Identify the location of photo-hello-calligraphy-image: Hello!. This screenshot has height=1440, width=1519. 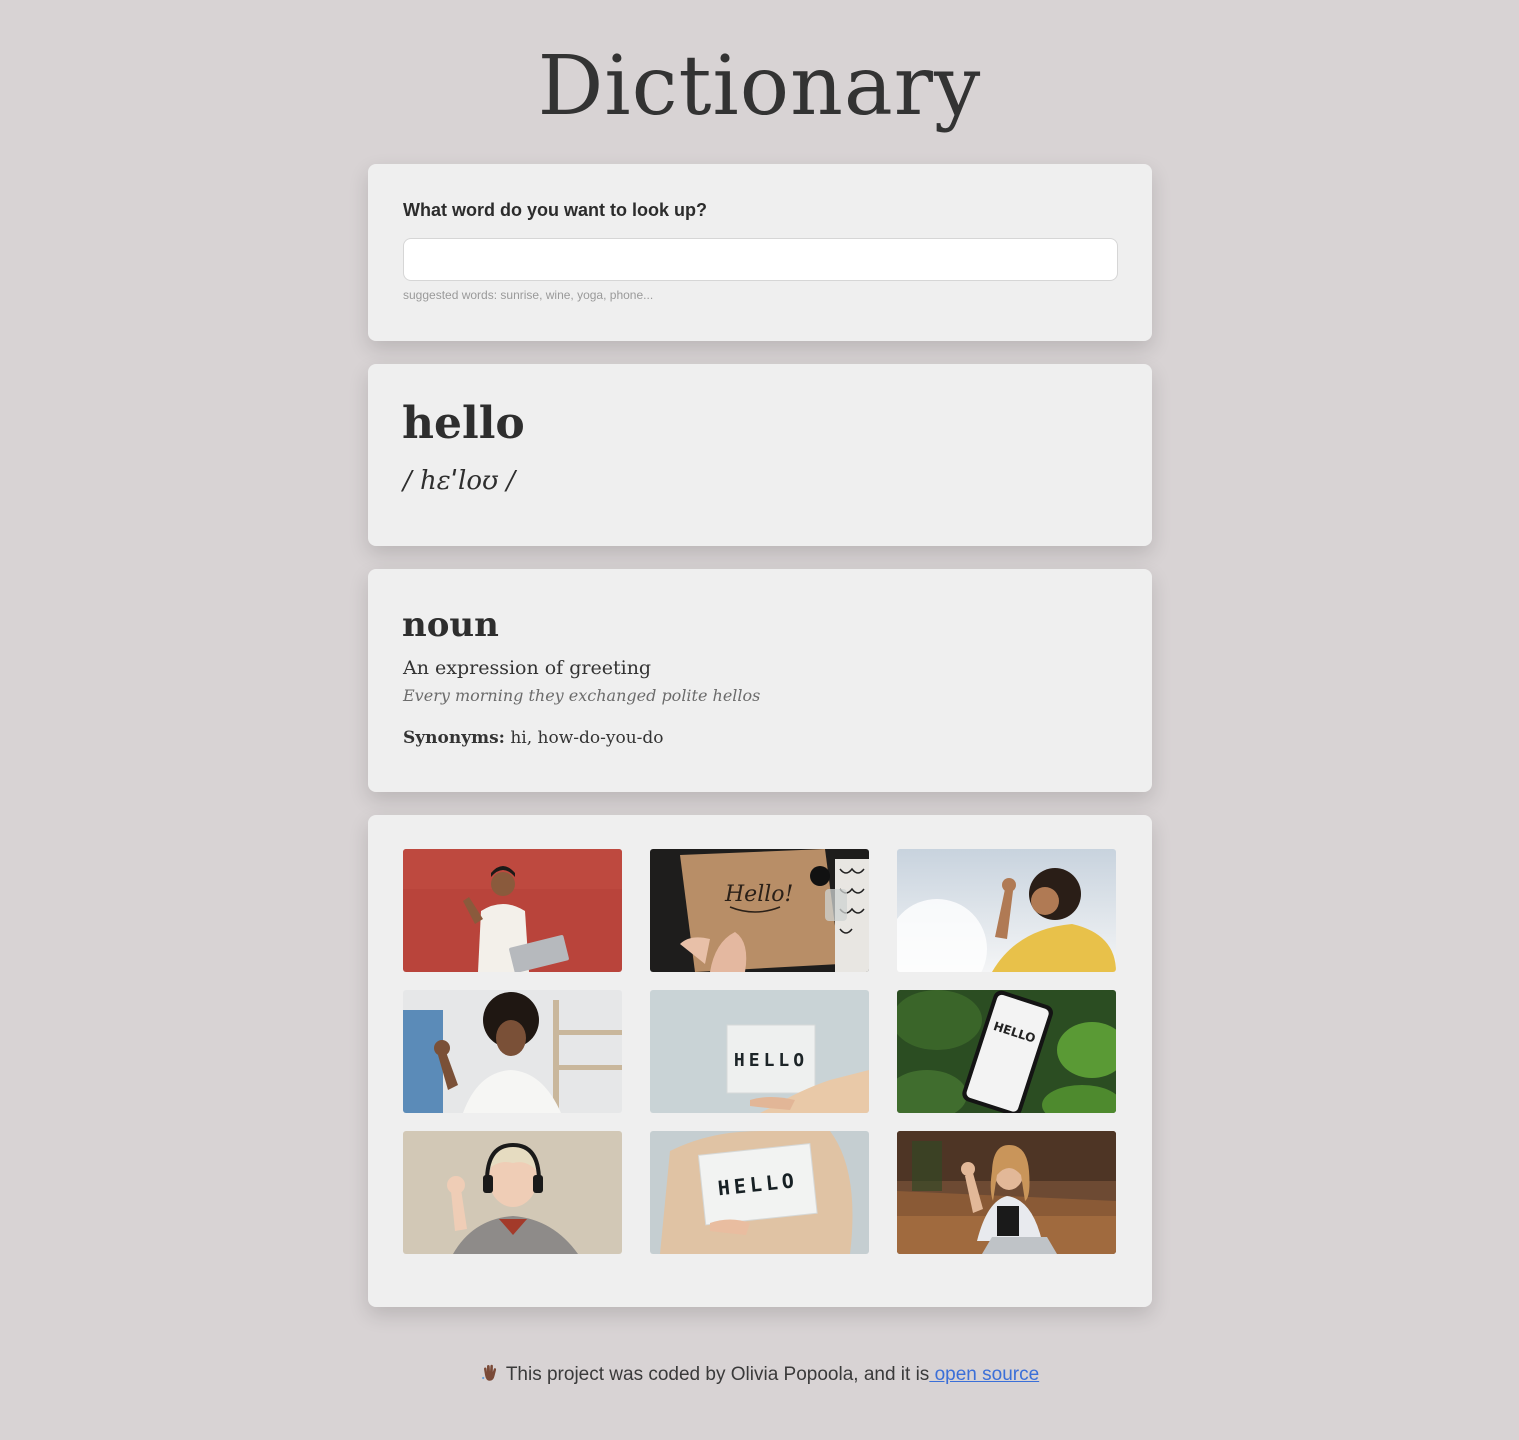
(759, 910).